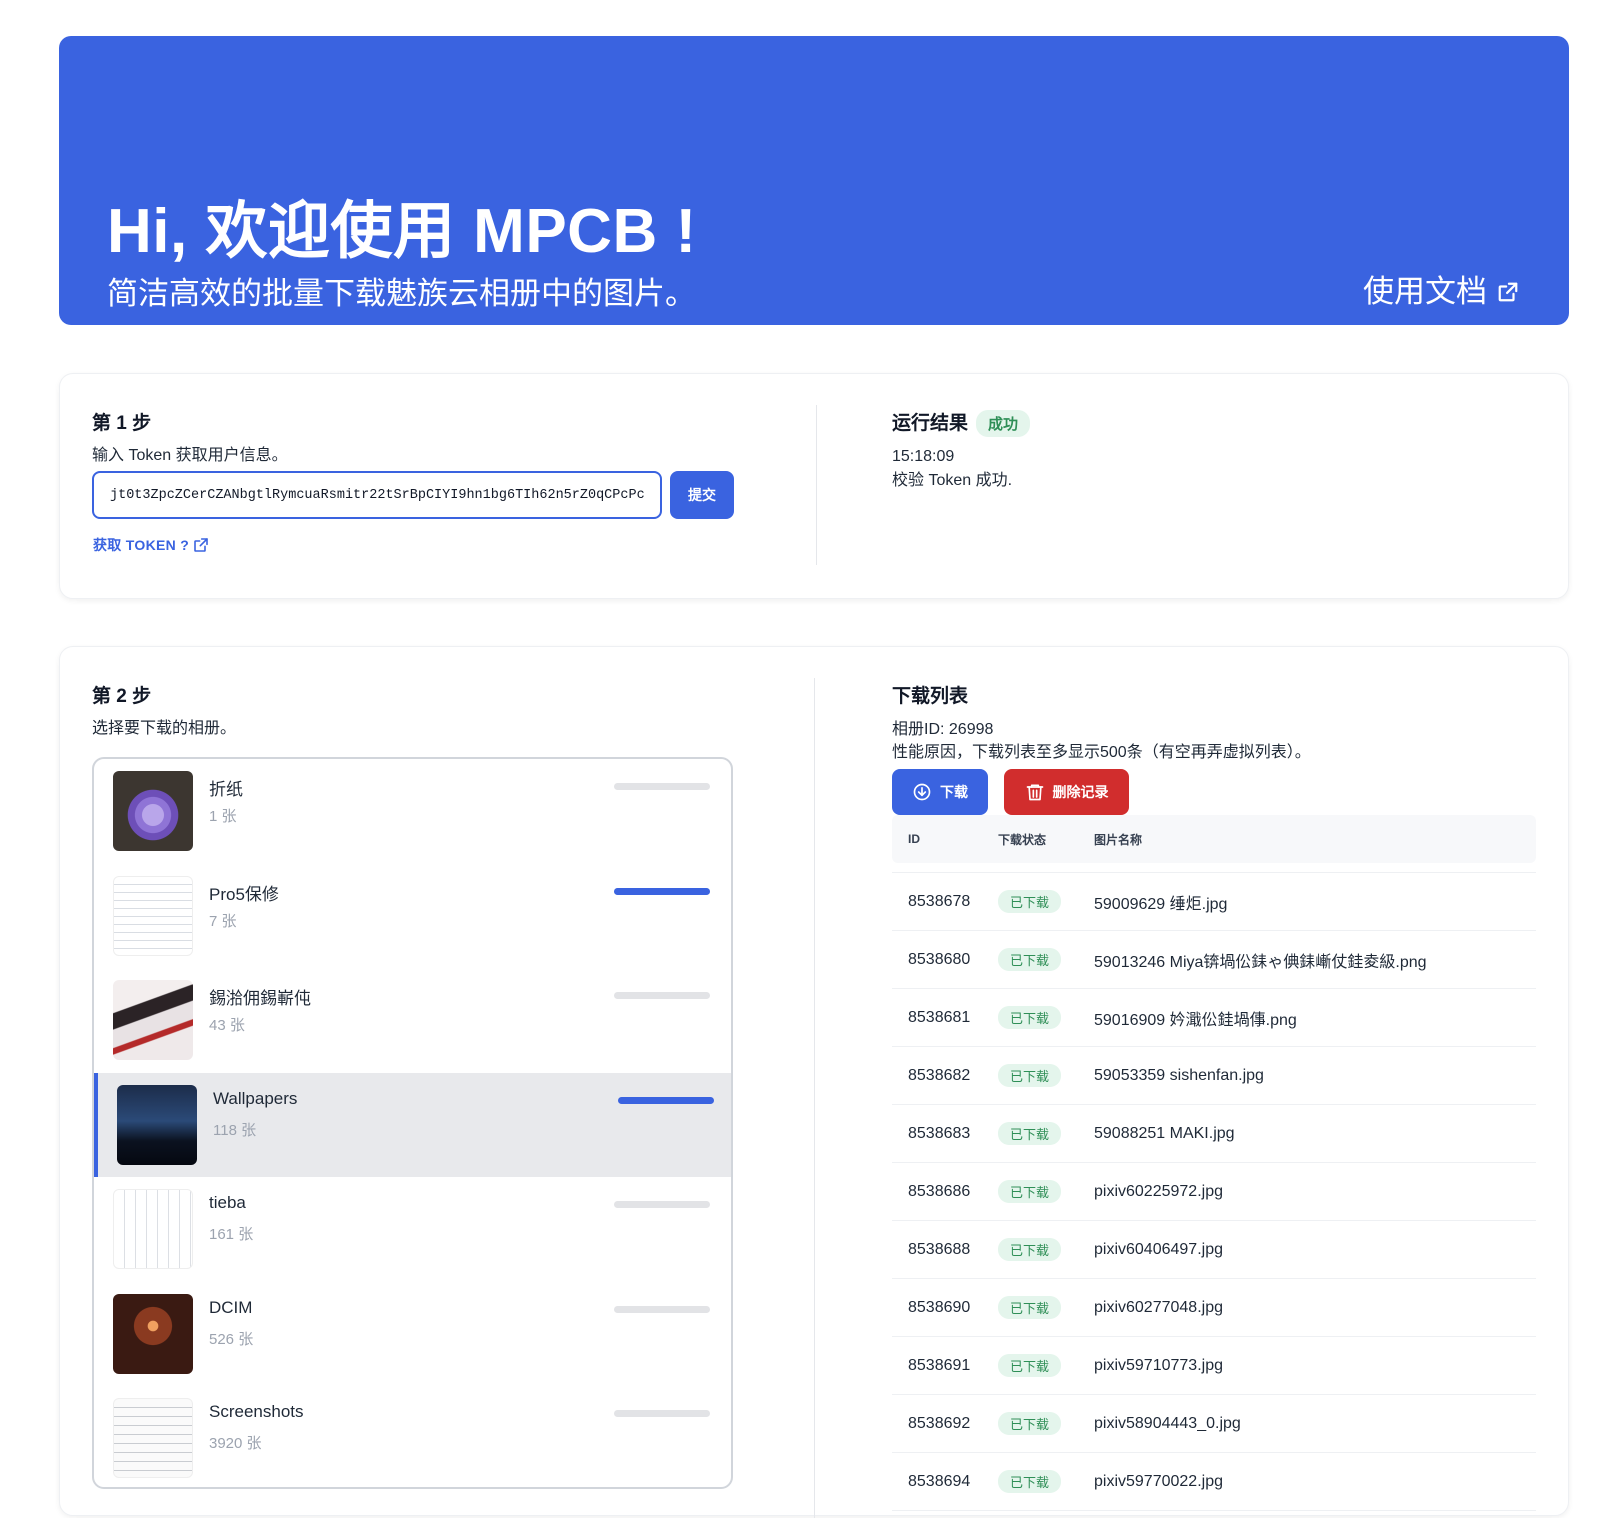 The width and height of the screenshot is (1602, 1518). What do you see at coordinates (235, 1443) in the screenshot?
I see `album-count: 3920 张` at bounding box center [235, 1443].